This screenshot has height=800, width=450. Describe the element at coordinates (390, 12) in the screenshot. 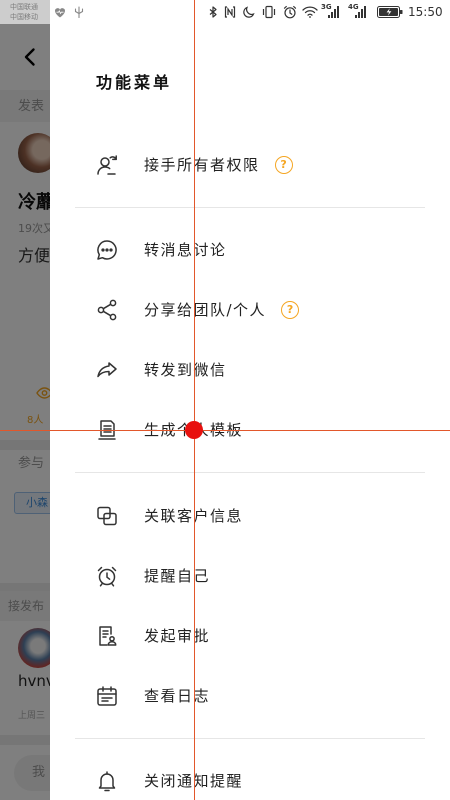

I see `battery-icon` at that location.